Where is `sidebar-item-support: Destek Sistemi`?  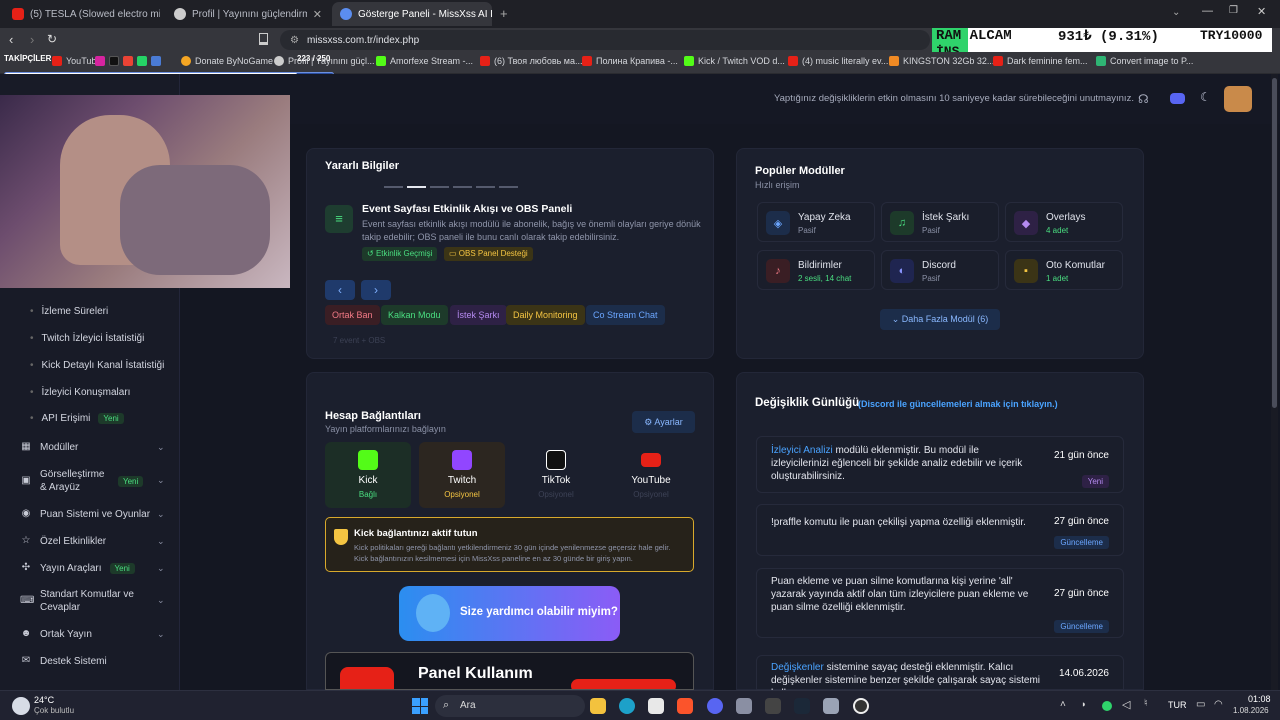
sidebar-item-support: Destek Sistemi is located at coordinates (73, 661).